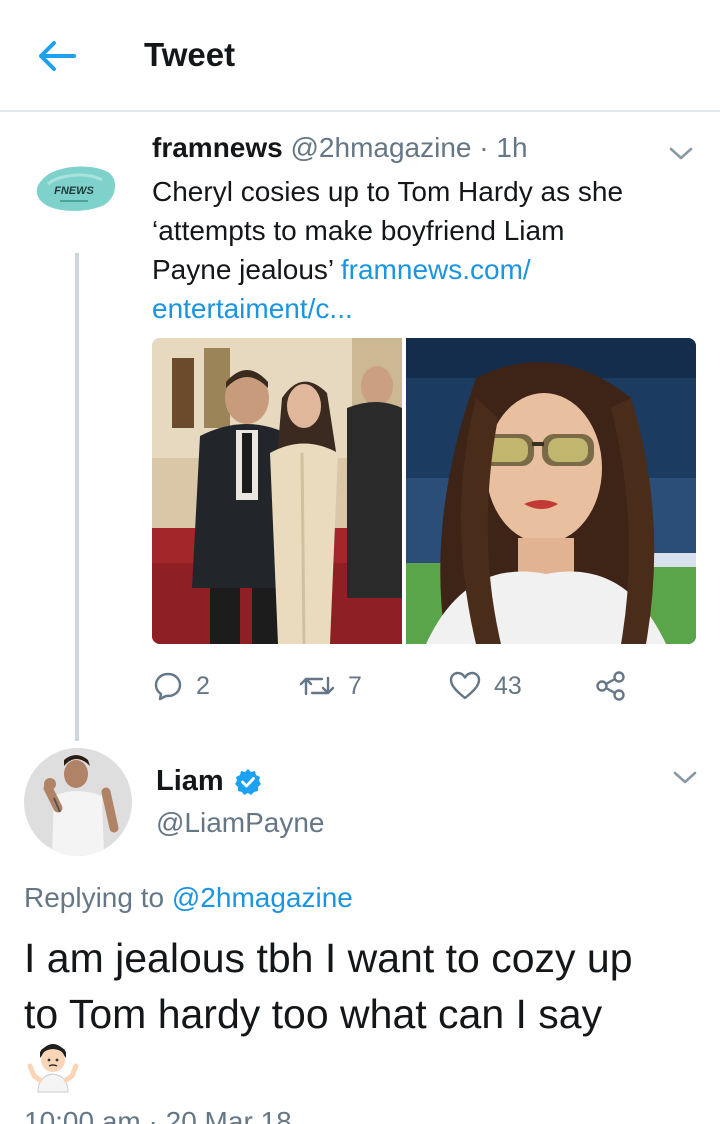  I want to click on reply-author-handle: @LiamPayne, so click(240, 823).